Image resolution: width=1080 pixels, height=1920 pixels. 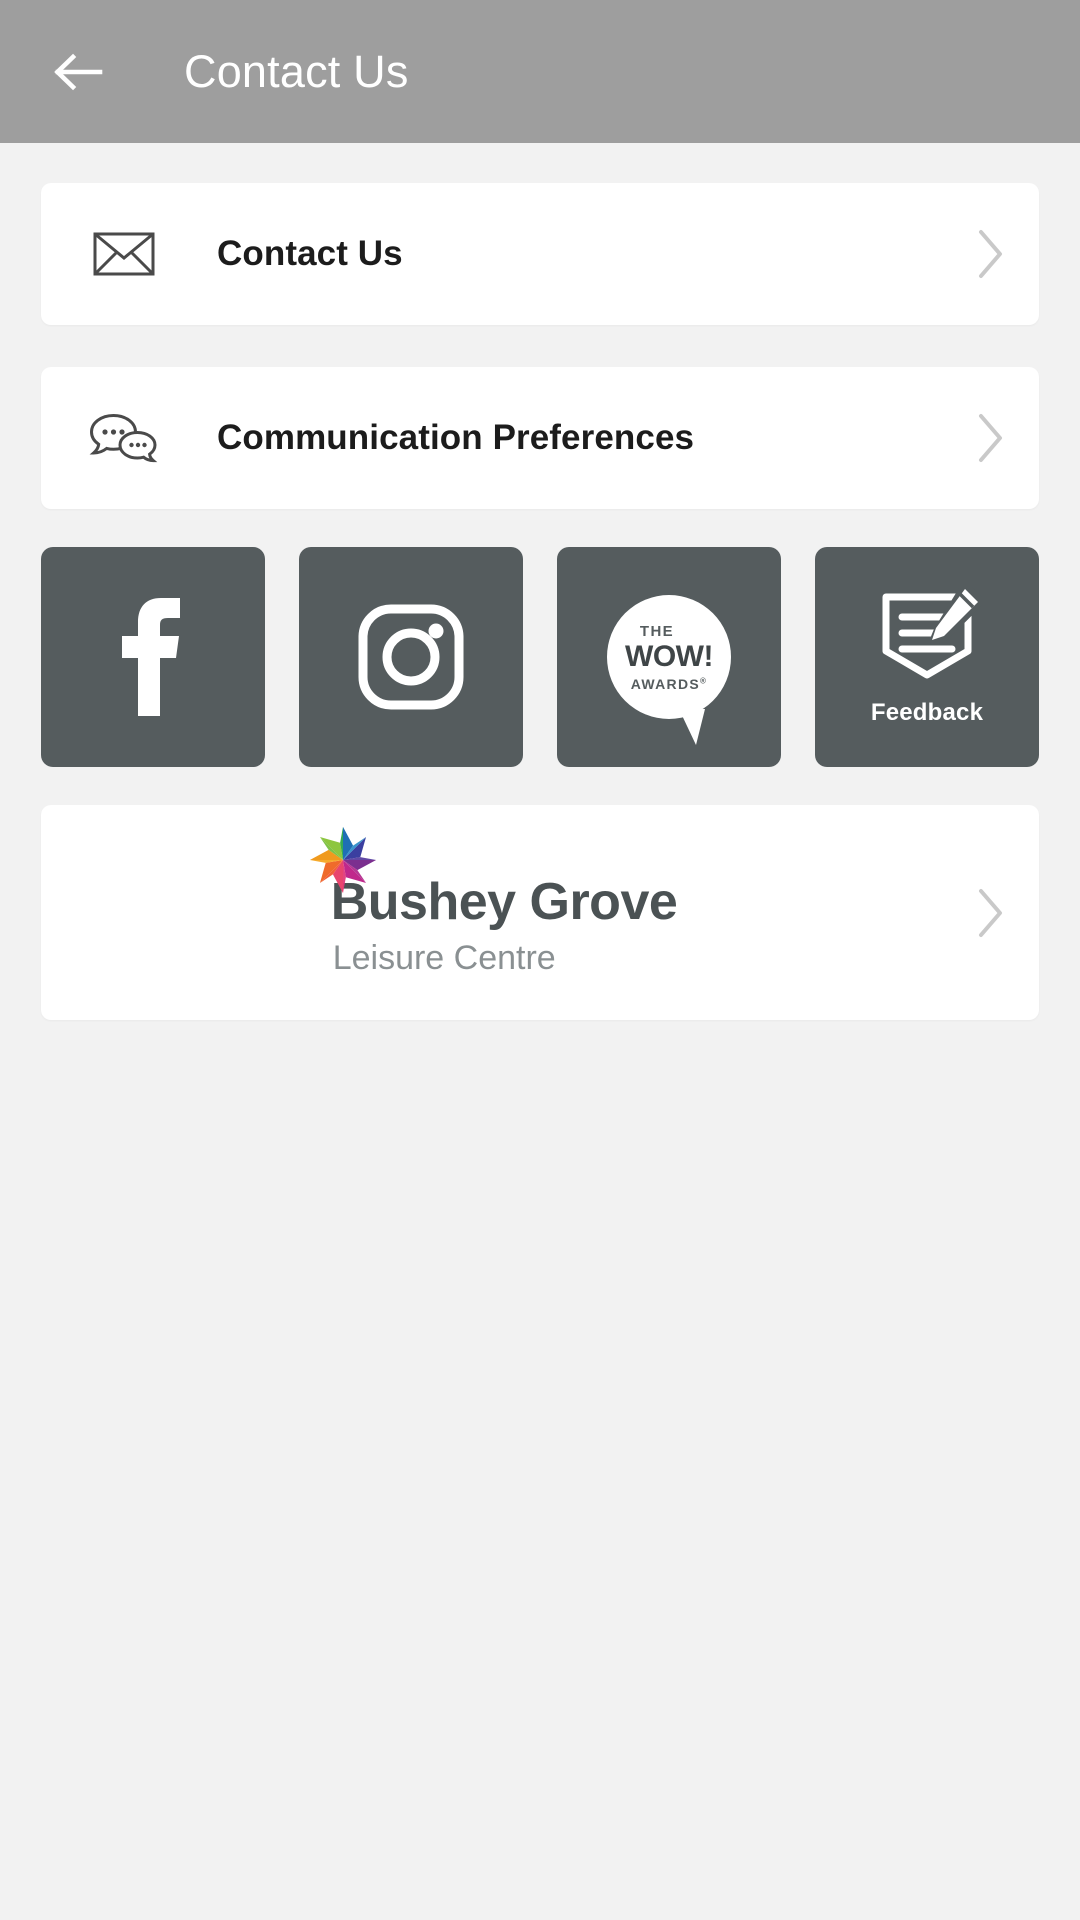 I want to click on facebook-icon, so click(x=153, y=657).